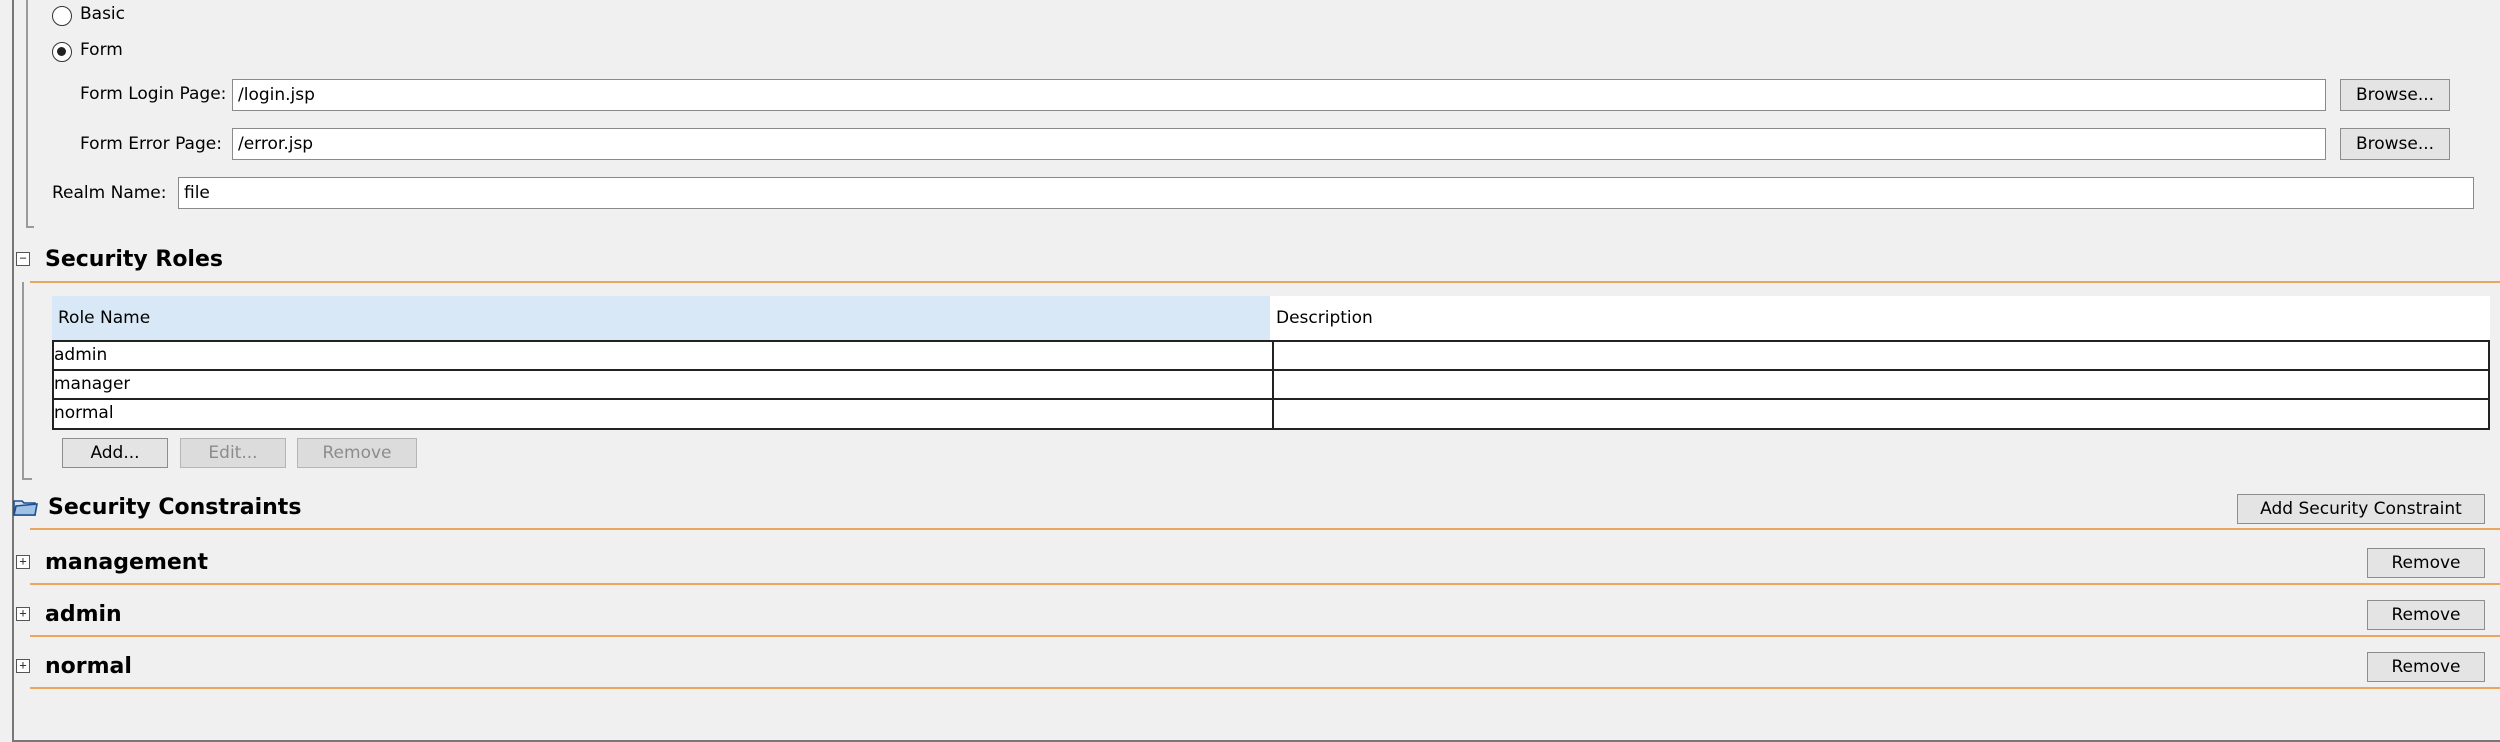 Image resolution: width=2500 pixels, height=742 pixels. I want to click on role-name-cell: normal, so click(84, 413).